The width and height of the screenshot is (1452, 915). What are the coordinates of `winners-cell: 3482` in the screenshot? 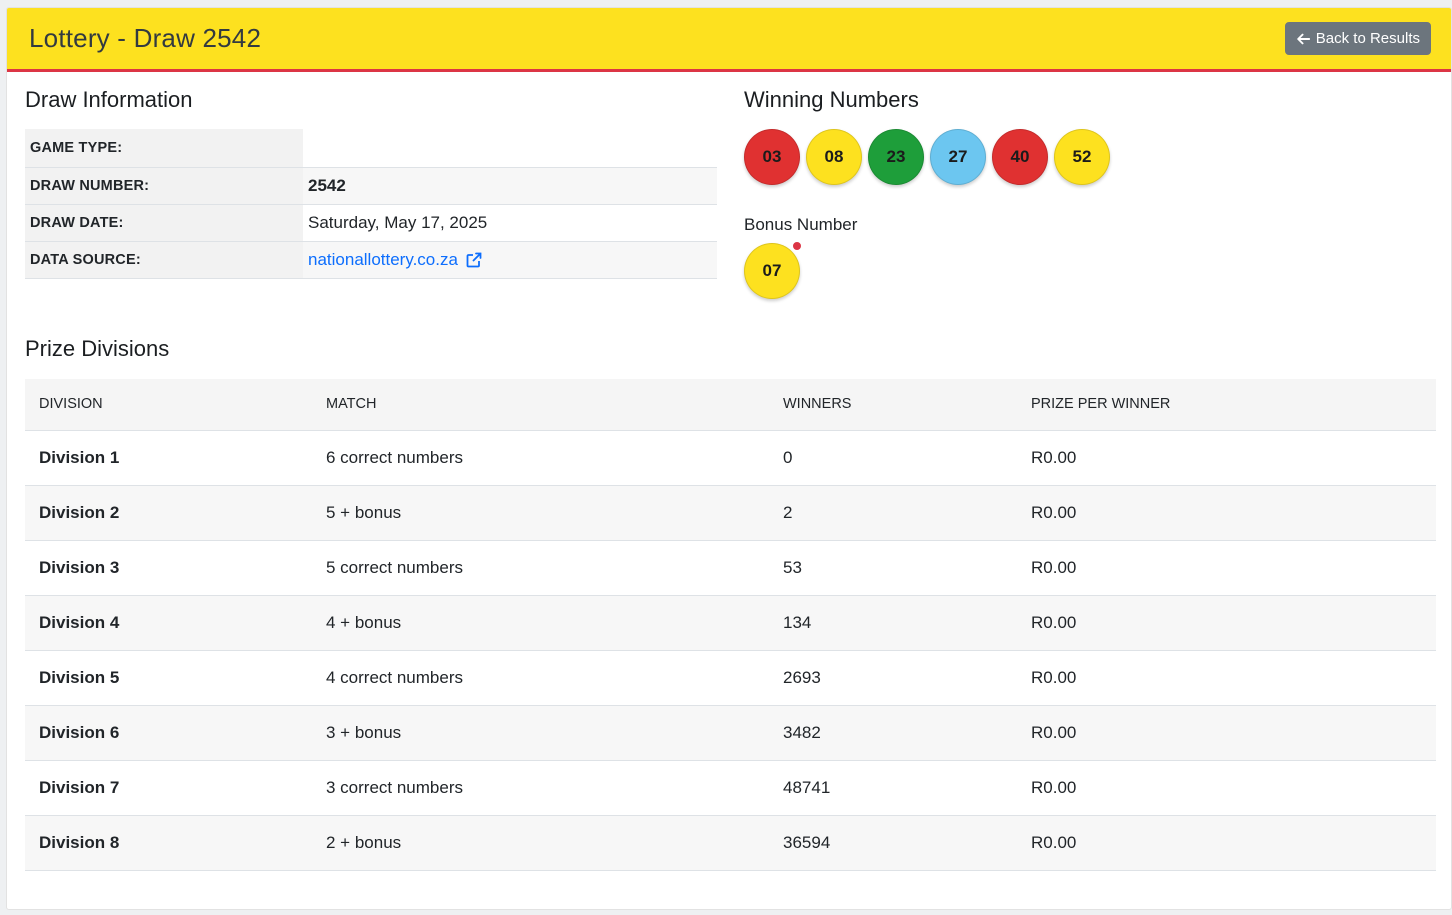 It's located at (893, 733).